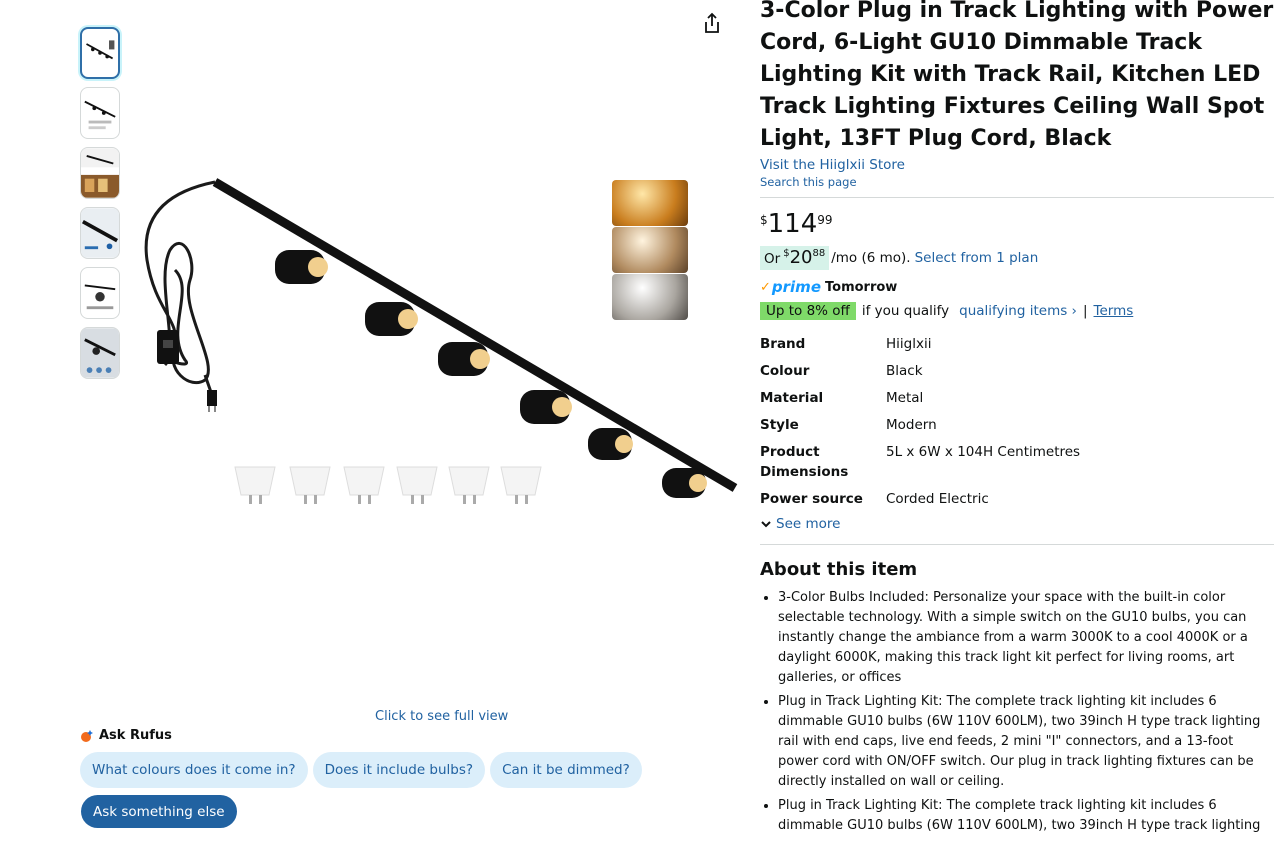 Image resolution: width=1278 pixels, height=841 pixels. I want to click on price-symbol: $, so click(764, 220).